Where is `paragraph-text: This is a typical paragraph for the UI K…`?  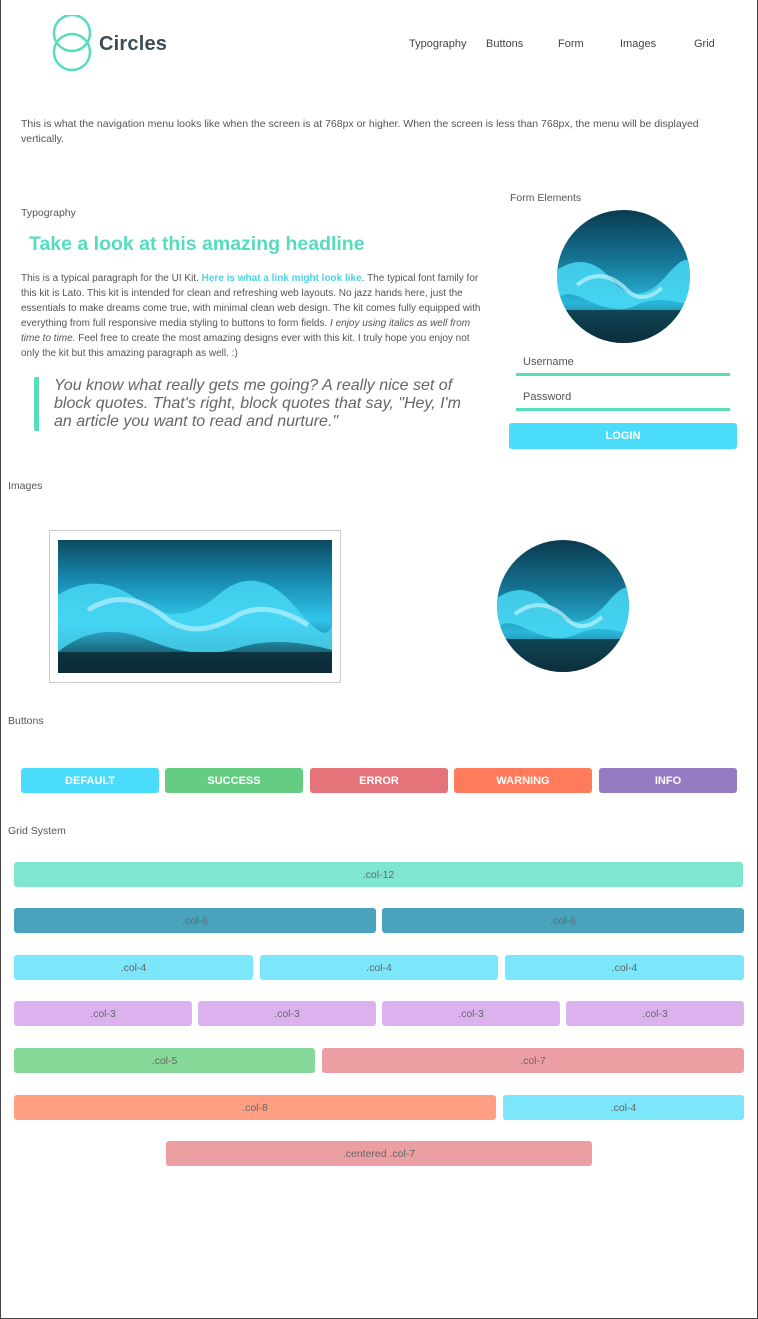 paragraph-text: This is a typical paragraph for the UI K… is located at coordinates (111, 278).